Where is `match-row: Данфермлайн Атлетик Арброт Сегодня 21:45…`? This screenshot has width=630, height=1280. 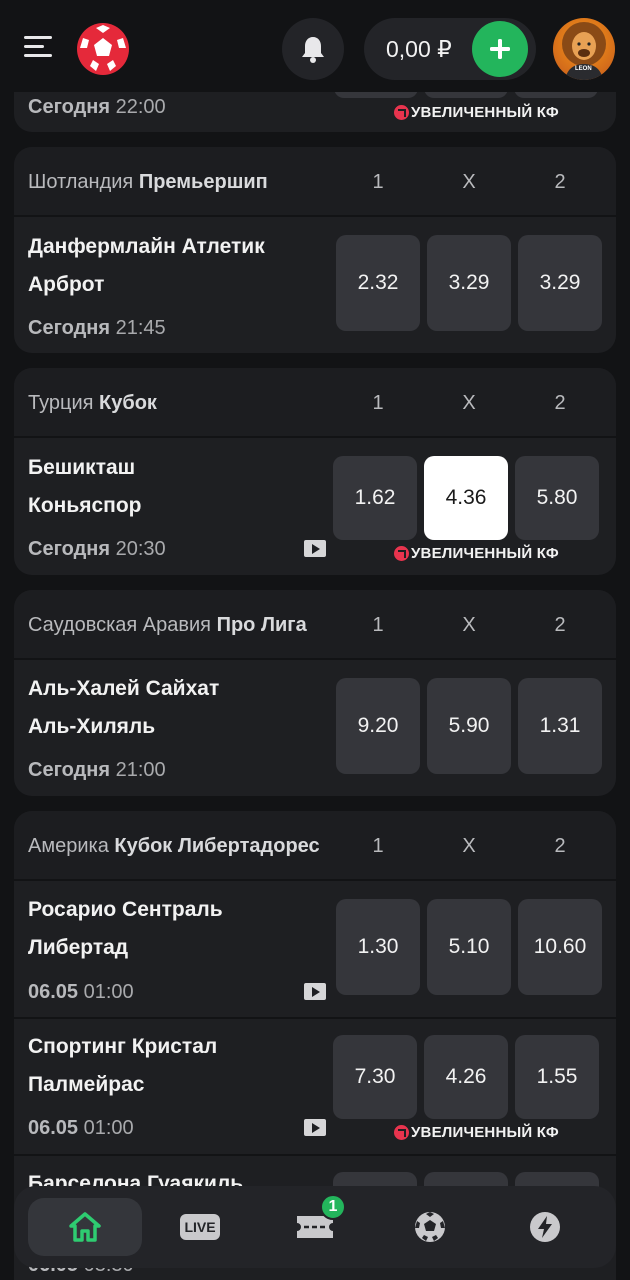 match-row: Данфермлайн Атлетик Арброт Сегодня 21:45… is located at coordinates (315, 285).